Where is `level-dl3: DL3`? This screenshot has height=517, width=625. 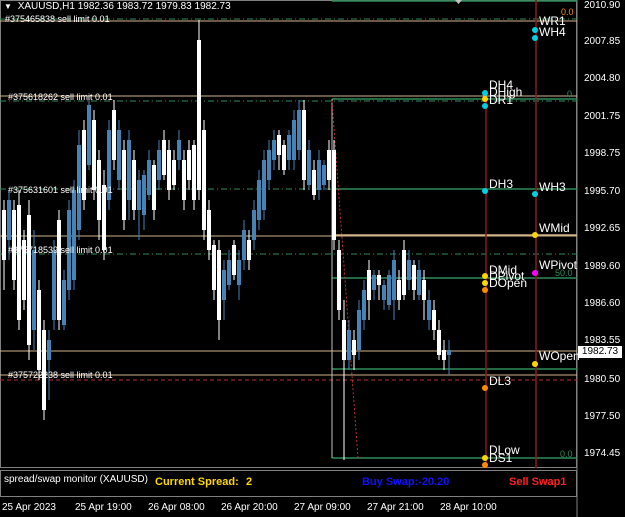 level-dl3: DL3 is located at coordinates (500, 381).